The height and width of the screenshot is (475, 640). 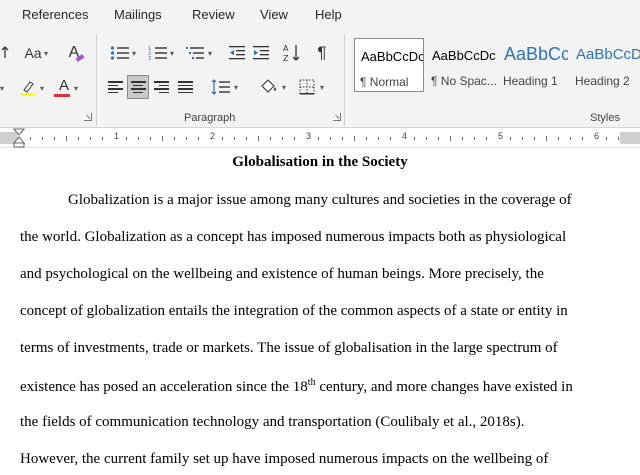 I want to click on paint-bucket-icon, so click(x=268, y=86).